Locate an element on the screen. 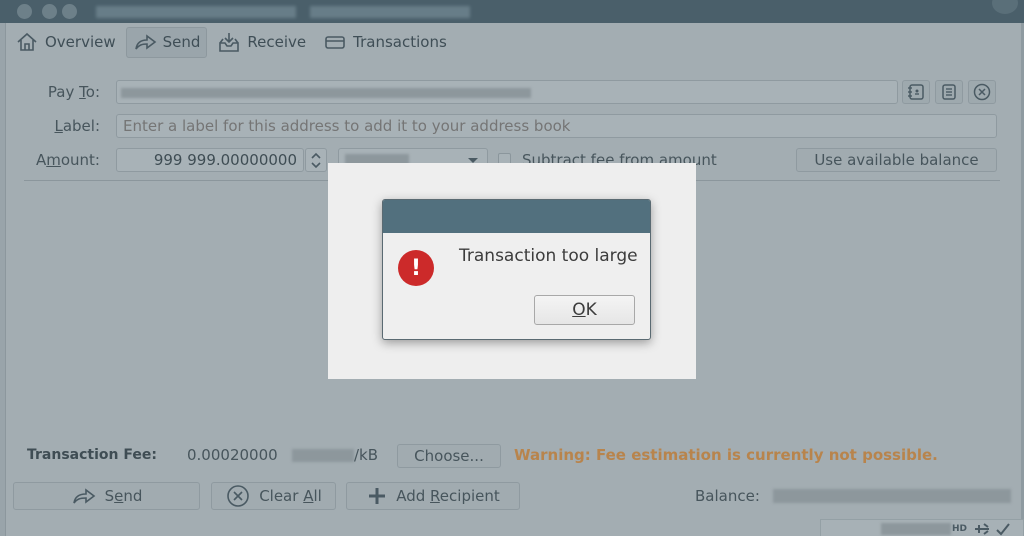  label-field-label-suffix: abel: is located at coordinates (81, 126).